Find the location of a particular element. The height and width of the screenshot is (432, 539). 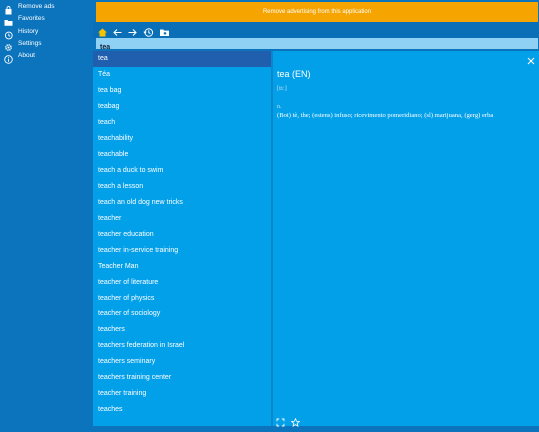

word-list-item: teacher is located at coordinates (182, 218).